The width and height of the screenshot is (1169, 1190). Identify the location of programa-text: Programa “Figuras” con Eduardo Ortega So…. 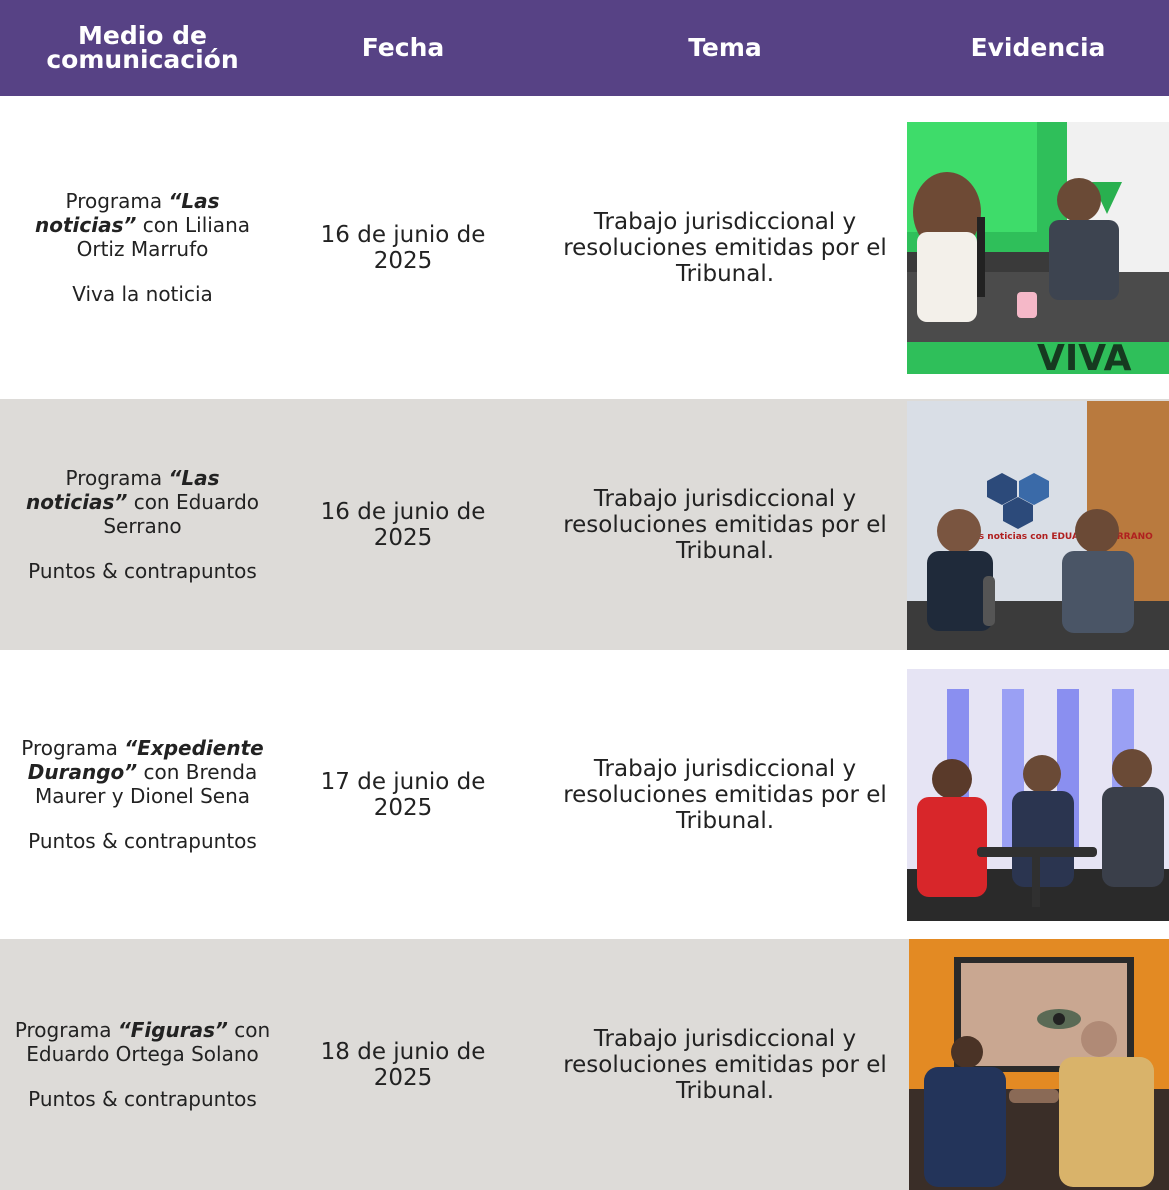
(142, 1042).